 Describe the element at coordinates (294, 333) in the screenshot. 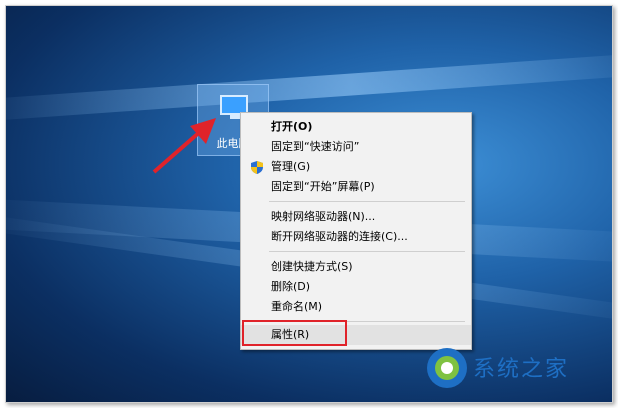

I see `properties-highlight-annotation` at that location.